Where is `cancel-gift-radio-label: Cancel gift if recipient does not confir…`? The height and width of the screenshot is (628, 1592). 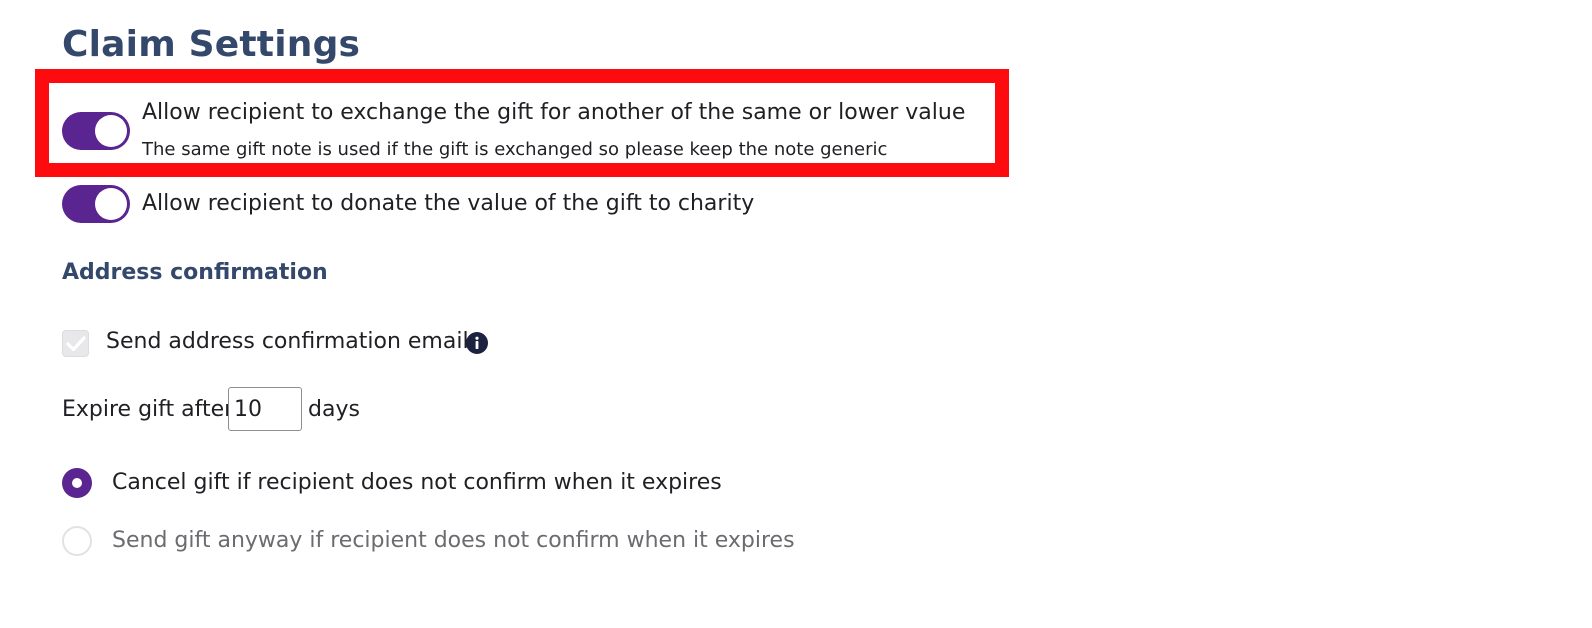
cancel-gift-radio-label: Cancel gift if recipient does not confir… is located at coordinates (417, 482).